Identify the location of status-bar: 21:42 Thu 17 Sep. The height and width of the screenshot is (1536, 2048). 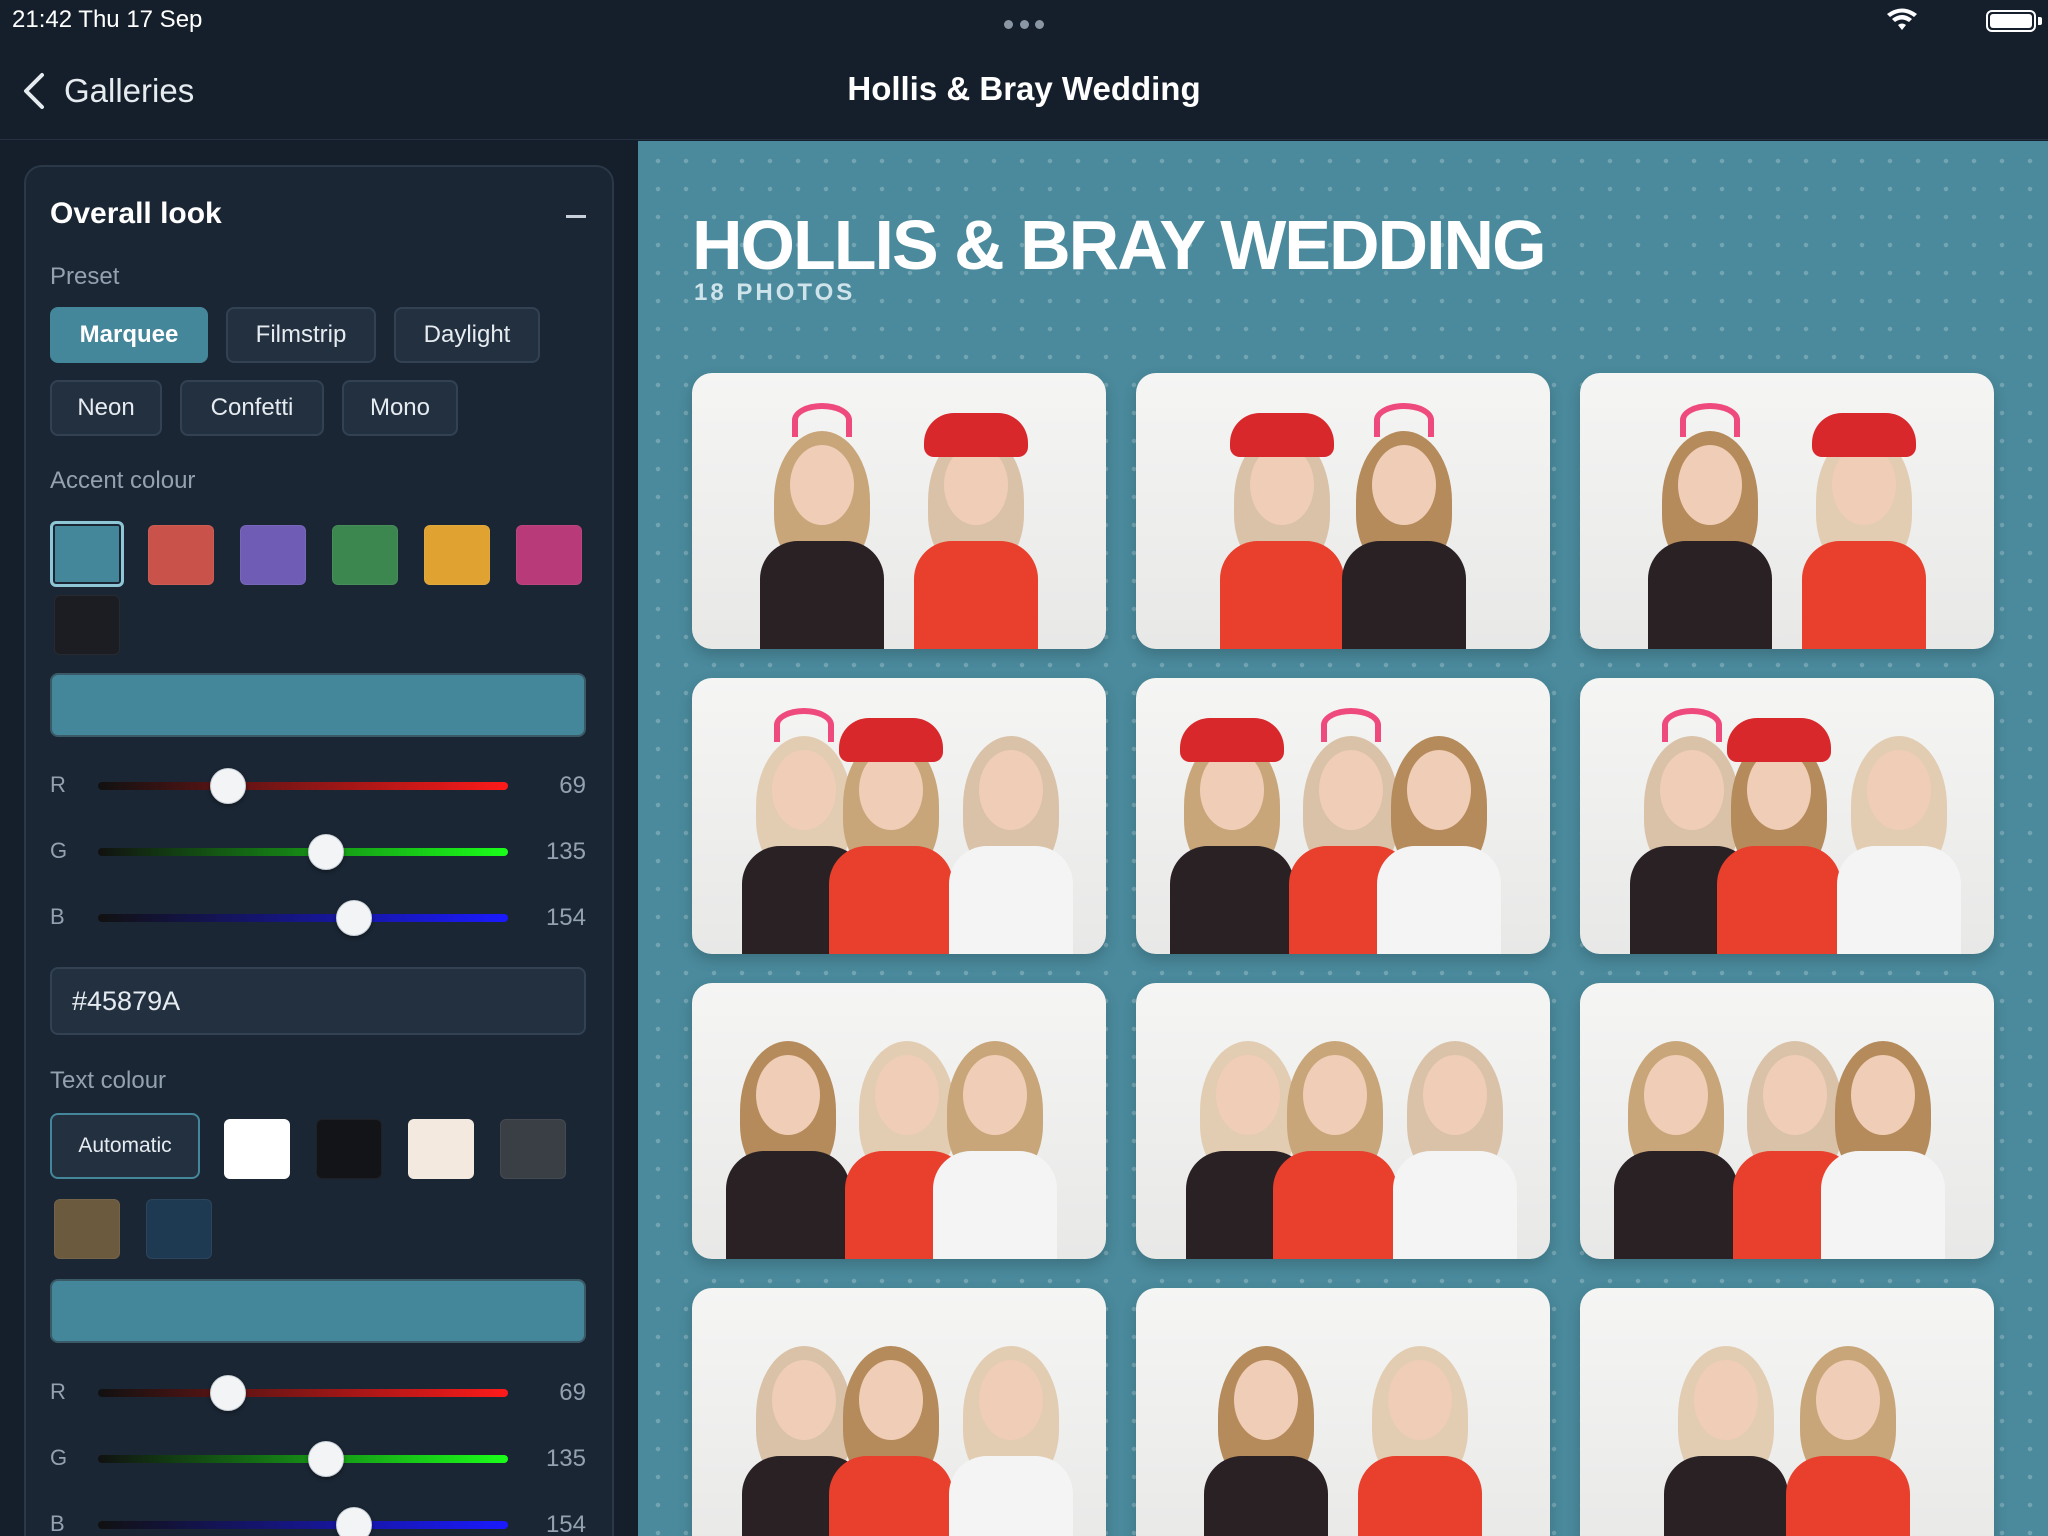
(1024, 20).